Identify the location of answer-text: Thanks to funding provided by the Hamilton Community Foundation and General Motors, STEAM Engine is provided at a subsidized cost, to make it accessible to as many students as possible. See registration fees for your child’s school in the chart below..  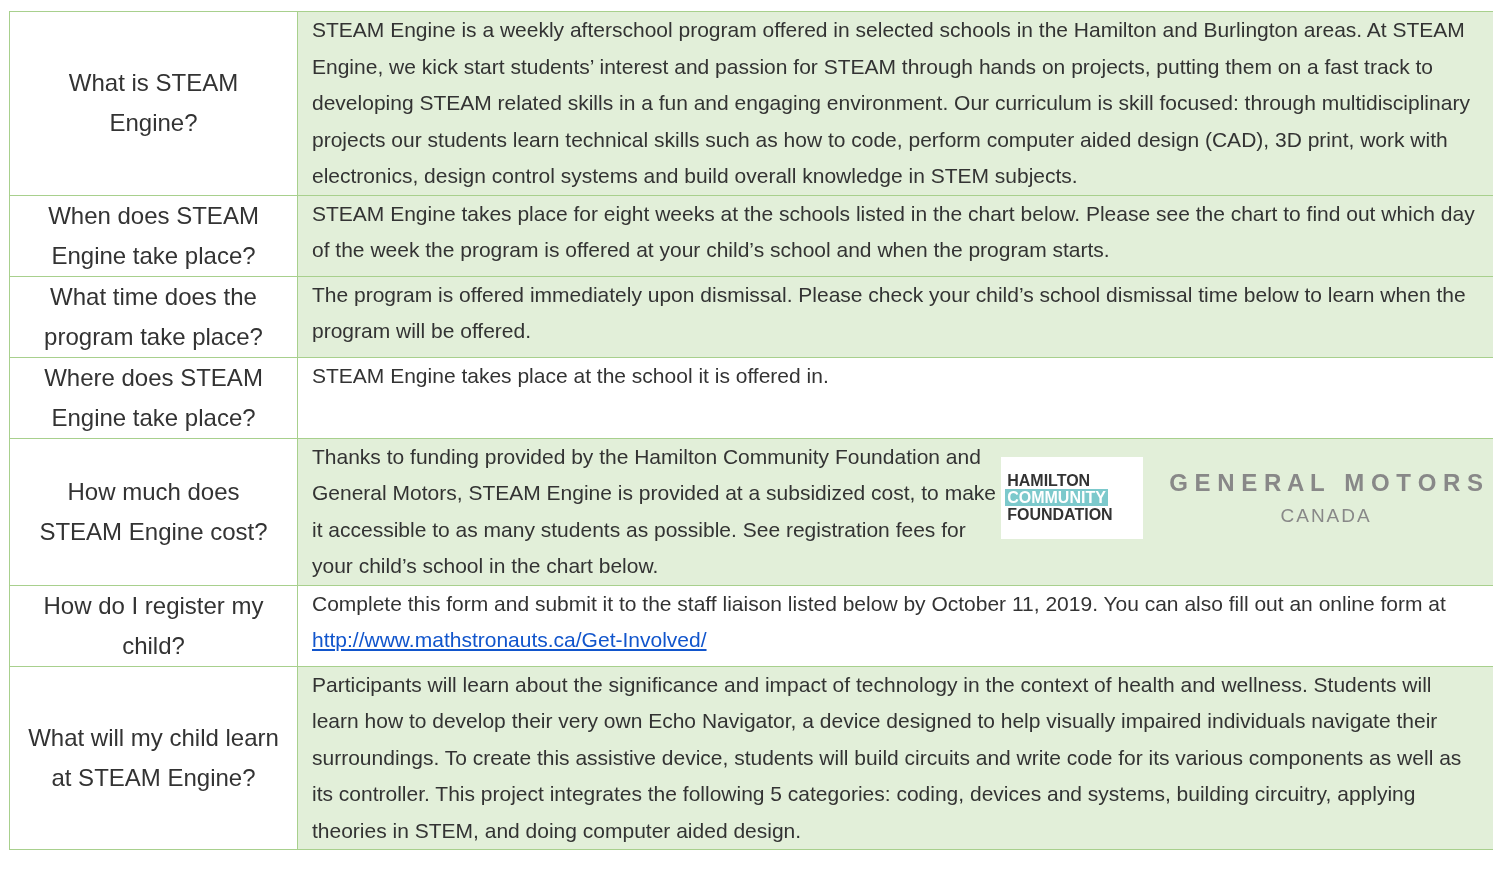
(654, 510).